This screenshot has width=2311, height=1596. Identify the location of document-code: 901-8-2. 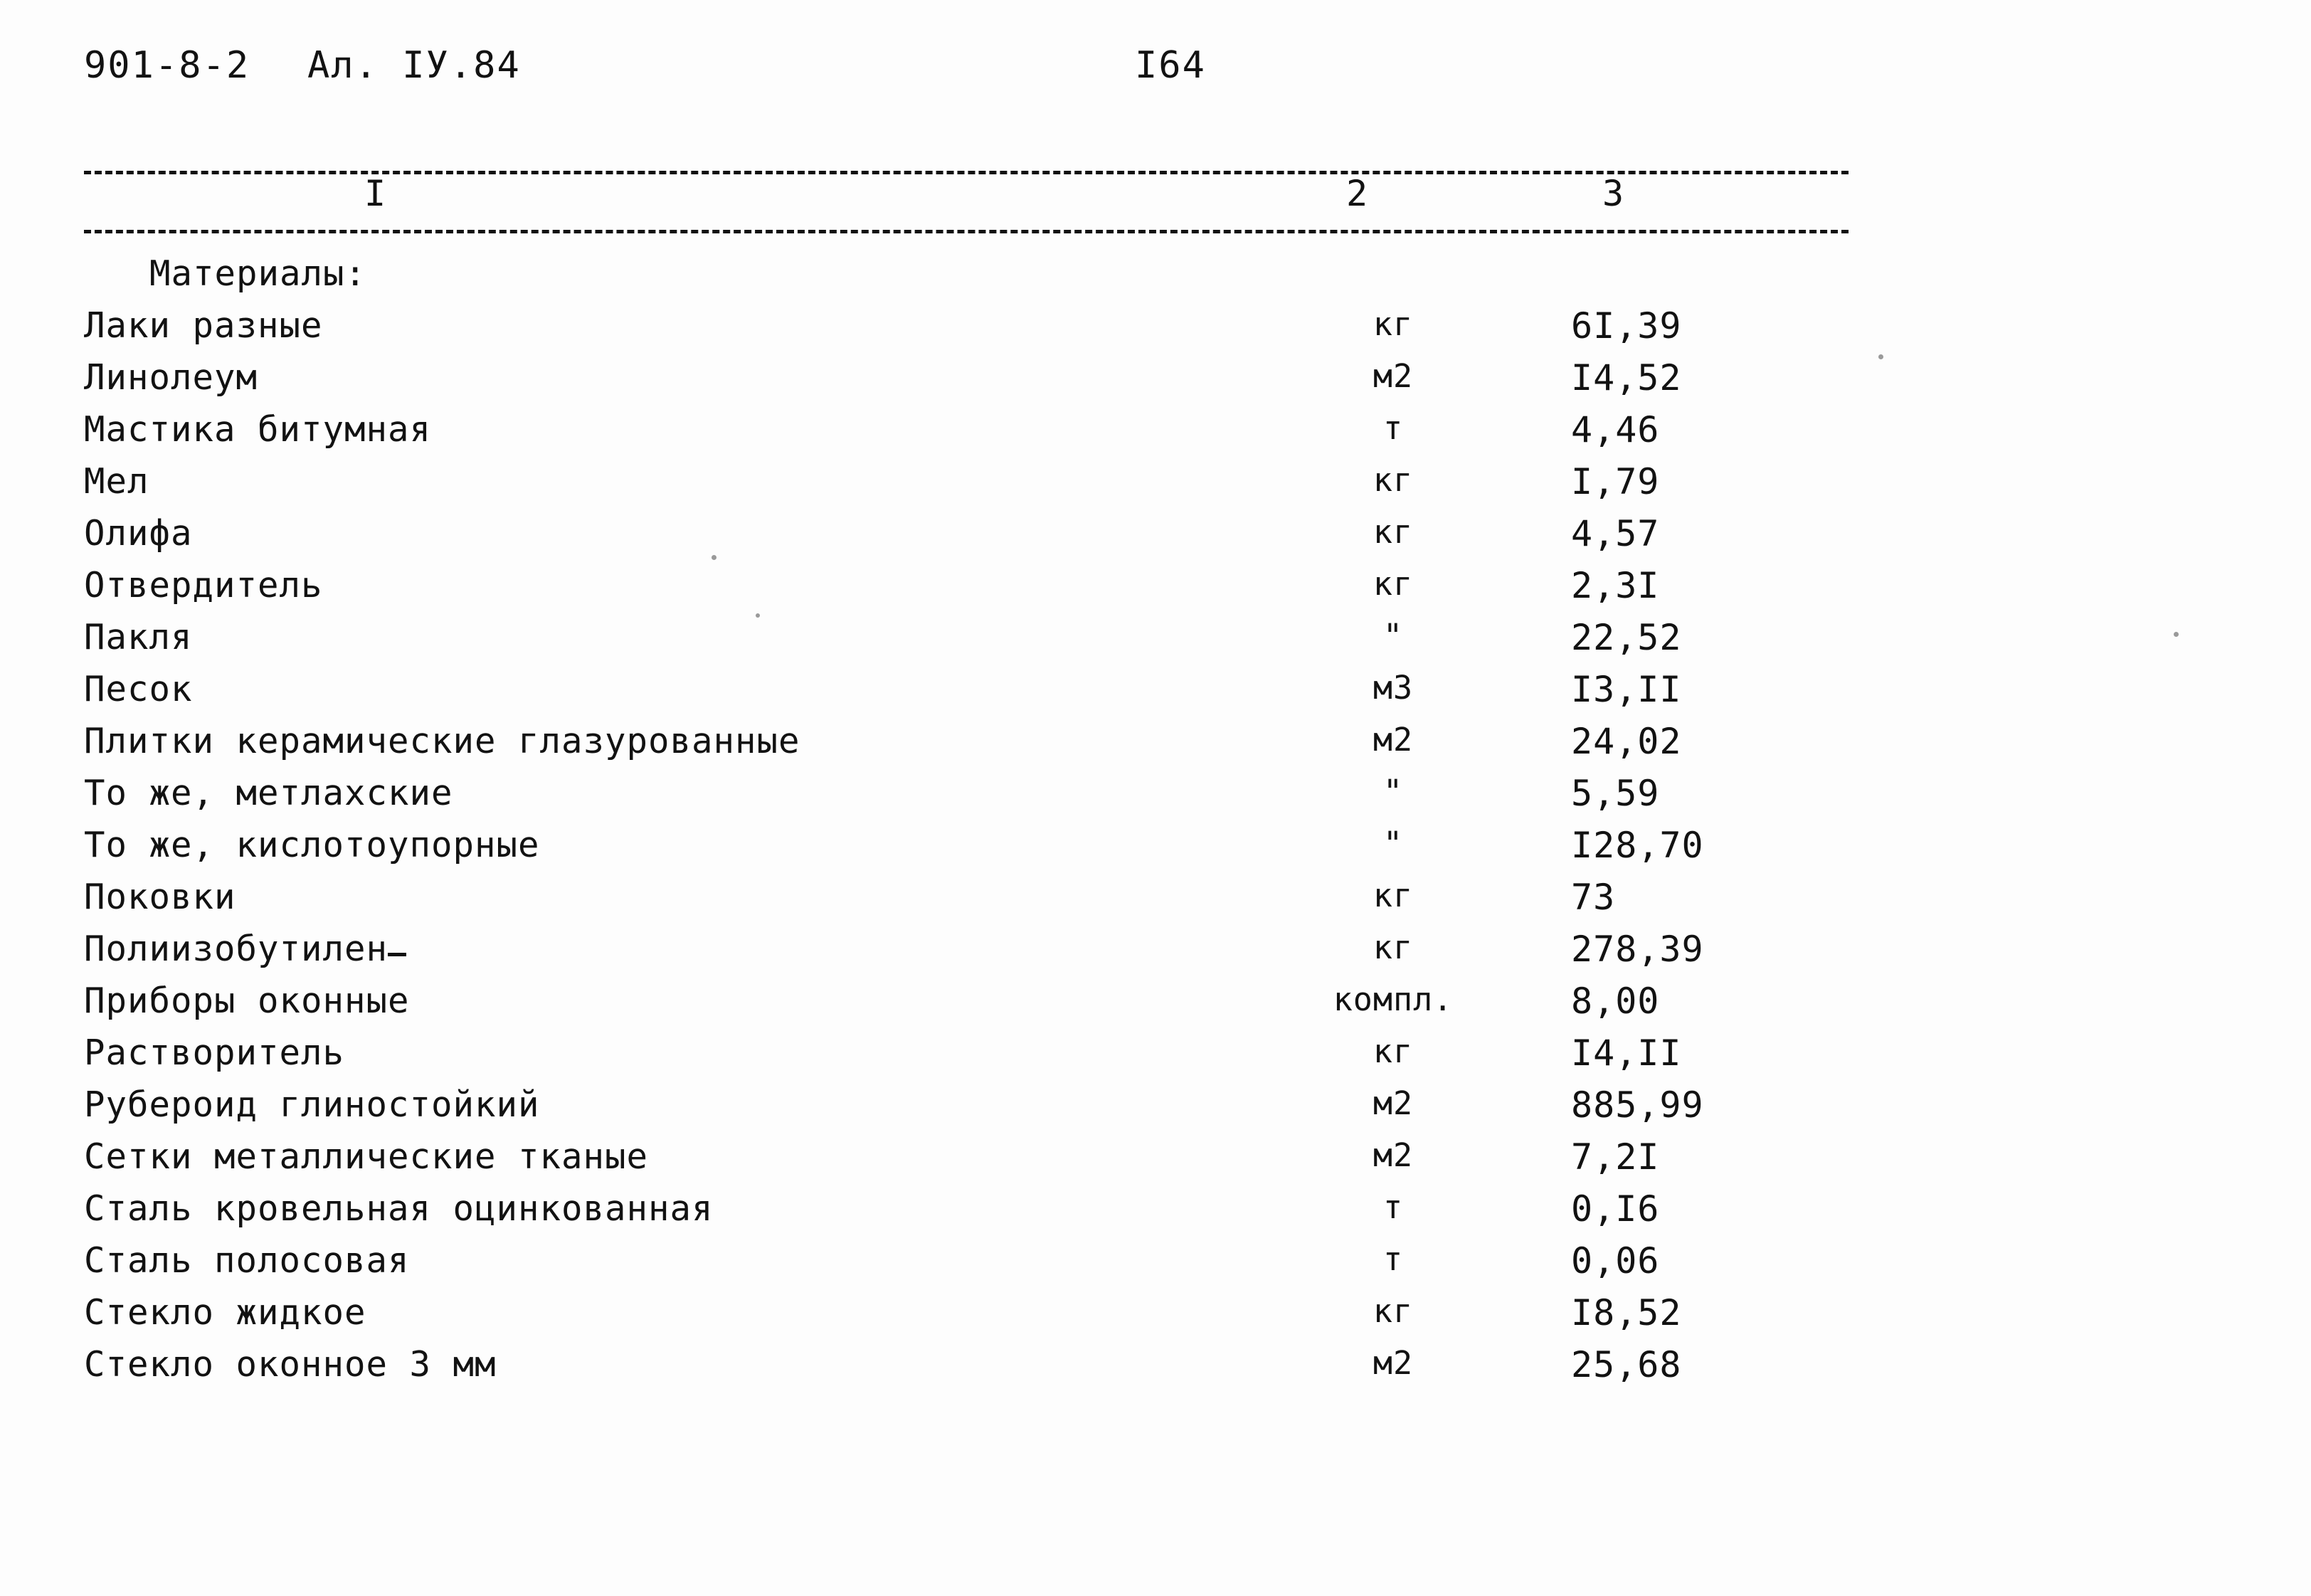
(167, 66).